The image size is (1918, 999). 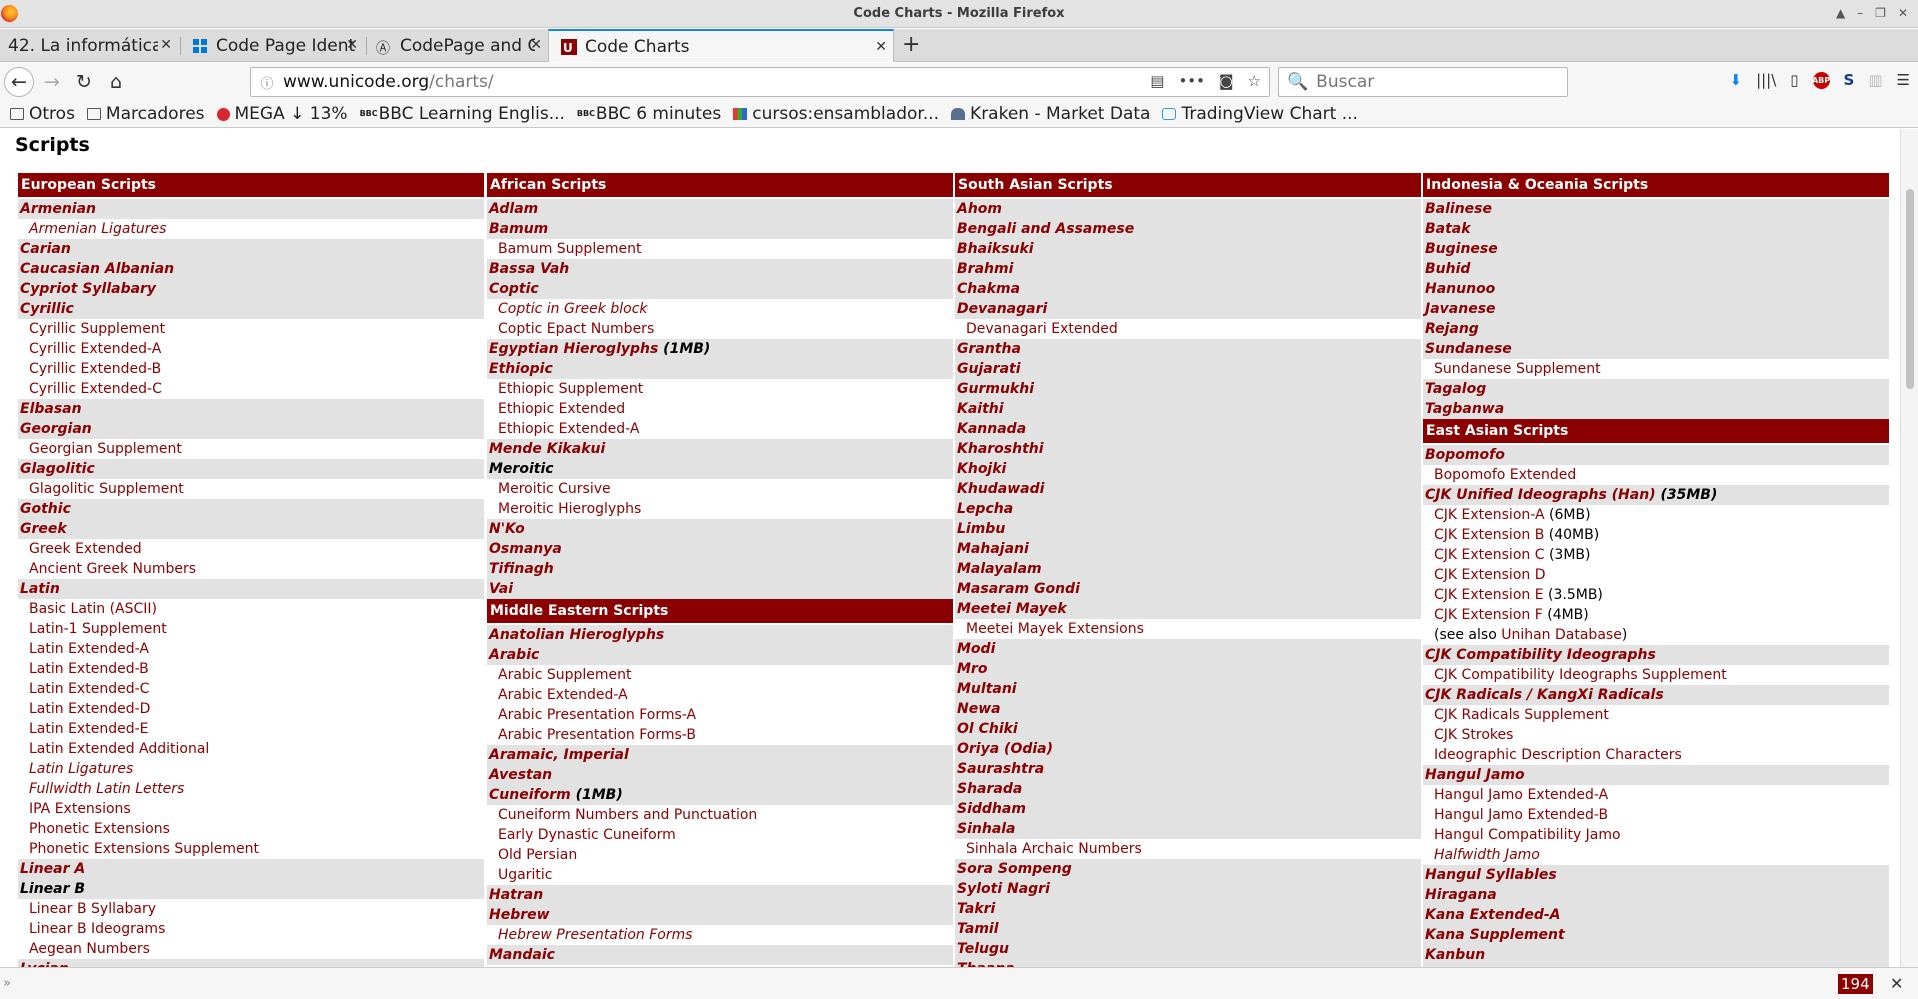 I want to click on bookmark-otros: Otros, so click(x=42, y=114).